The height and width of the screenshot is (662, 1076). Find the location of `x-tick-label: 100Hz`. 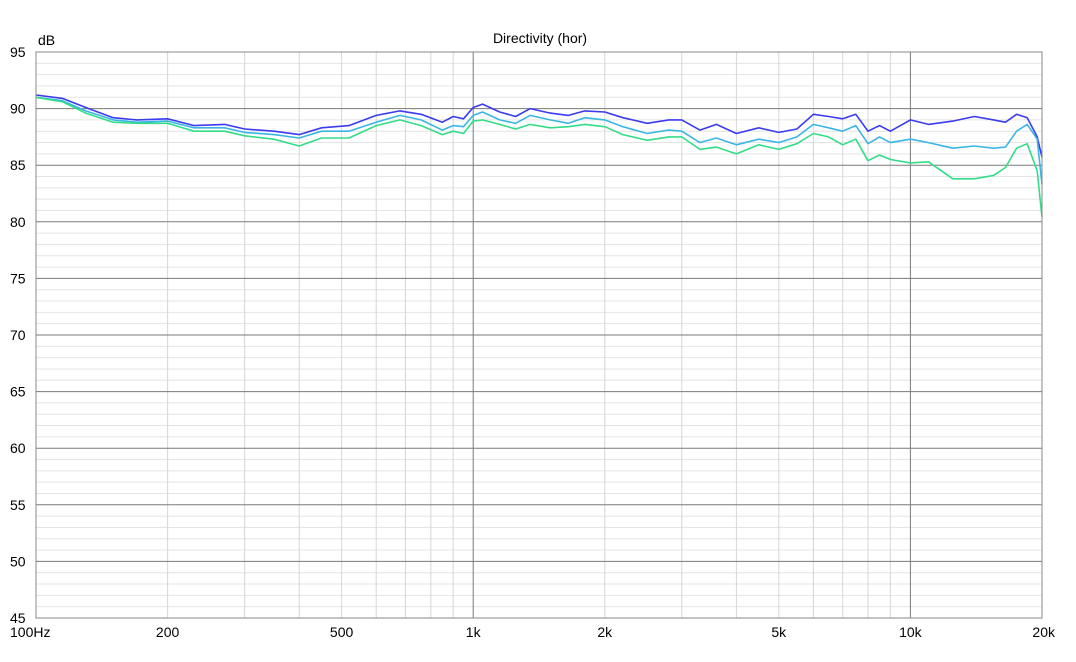

x-tick-label: 100Hz is located at coordinates (30, 632).